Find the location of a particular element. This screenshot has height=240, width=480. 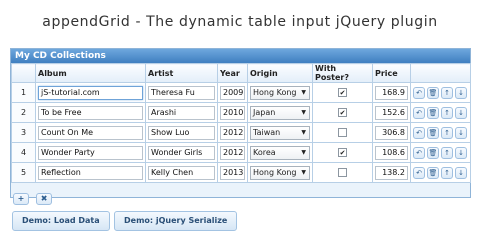

artist-input: Arashi is located at coordinates (181, 112).